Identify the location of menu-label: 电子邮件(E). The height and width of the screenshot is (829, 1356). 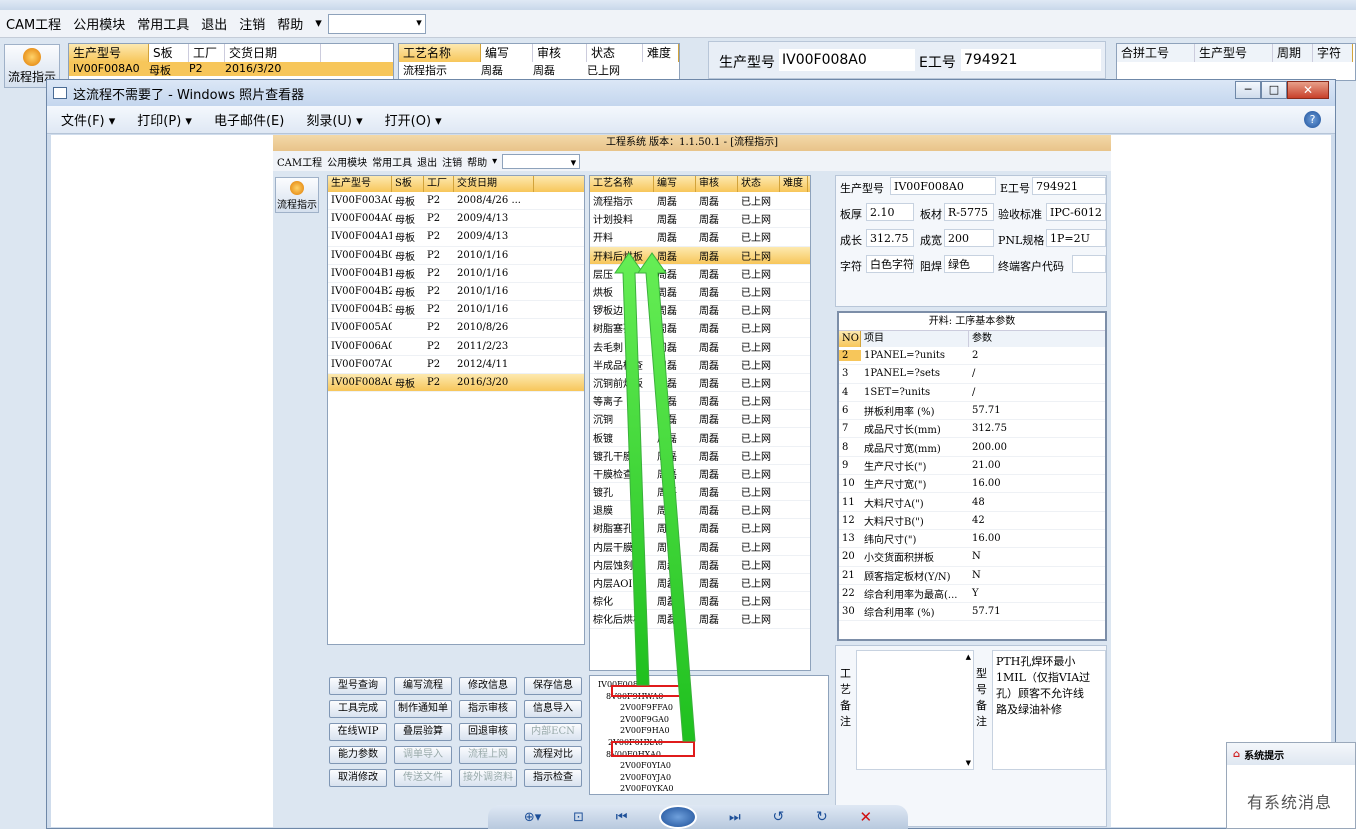
(249, 121).